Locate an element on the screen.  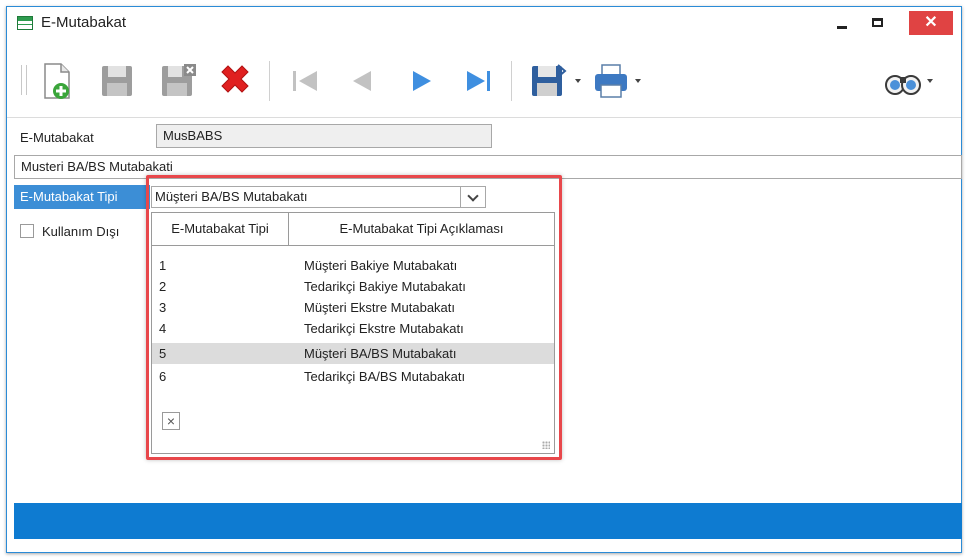
toolbar-grip is located at coordinates (24, 80).